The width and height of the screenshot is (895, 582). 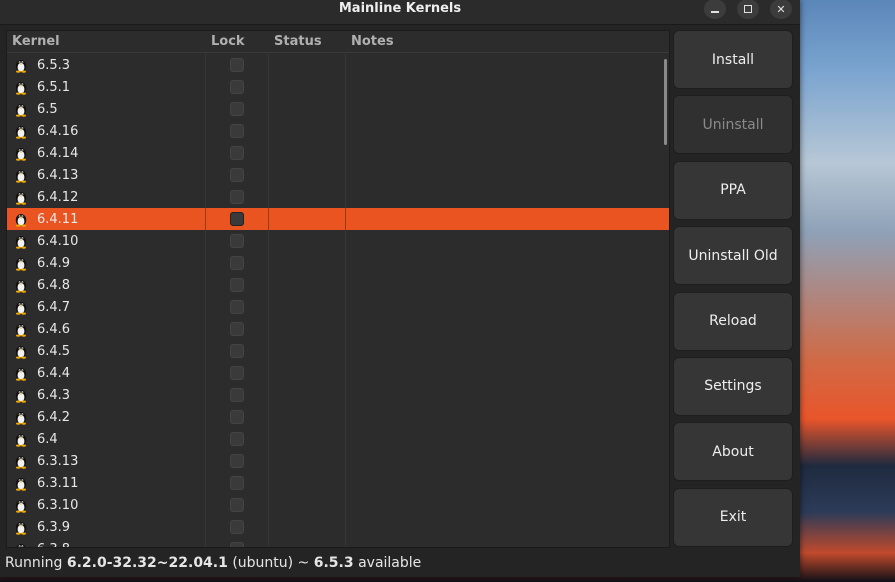 What do you see at coordinates (733, 452) in the screenshot?
I see `about-button: About` at bounding box center [733, 452].